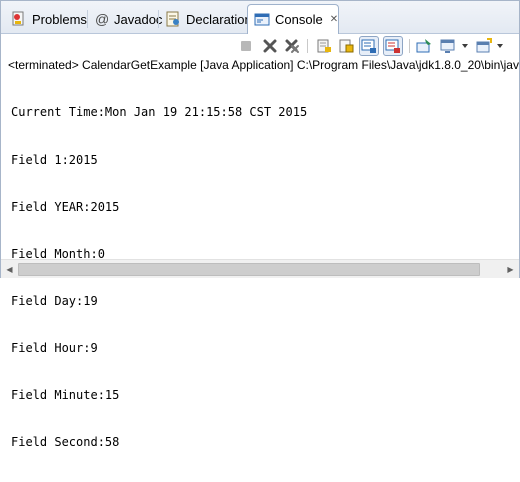  I want to click on tab-problems: Problems, so click(49, 19).